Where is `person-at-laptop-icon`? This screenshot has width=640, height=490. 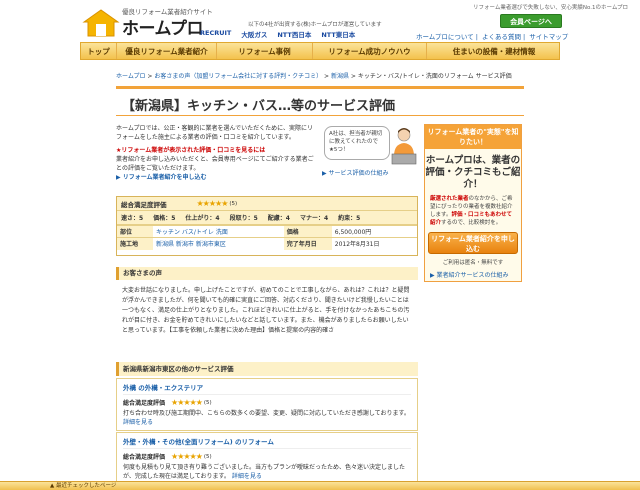 person-at-laptop-icon is located at coordinates (404, 146).